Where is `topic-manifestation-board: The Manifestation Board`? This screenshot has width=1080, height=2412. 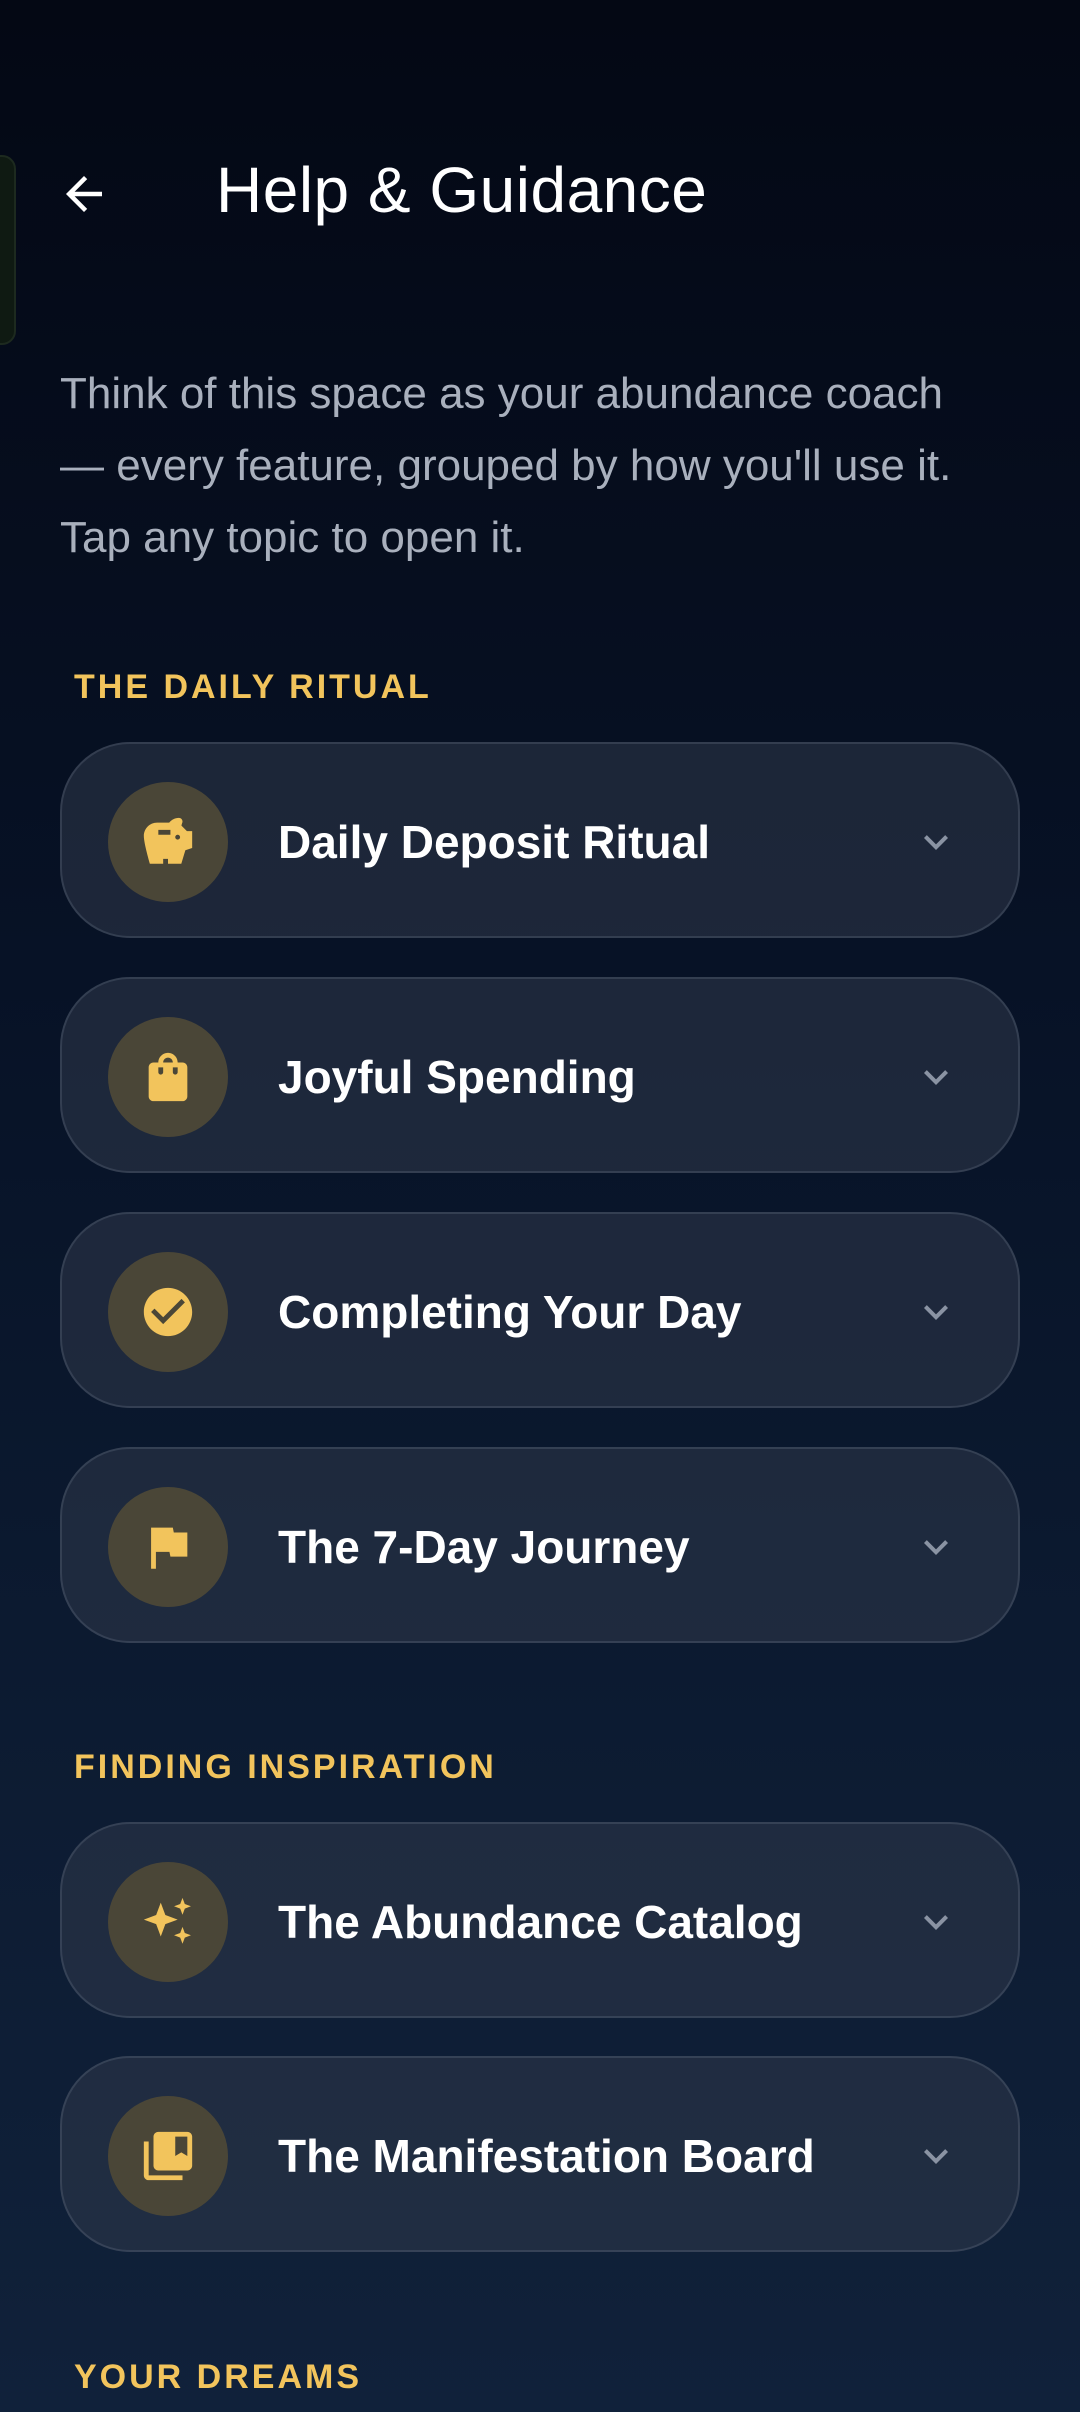 topic-manifestation-board: The Manifestation Board is located at coordinates (540, 2154).